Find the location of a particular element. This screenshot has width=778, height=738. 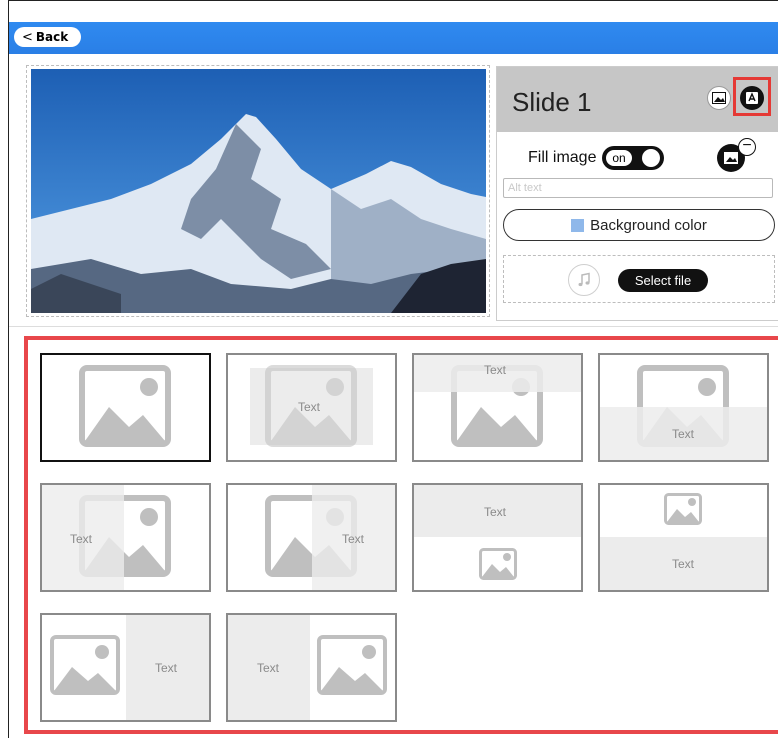

background-color-label: Background color is located at coordinates (648, 225).